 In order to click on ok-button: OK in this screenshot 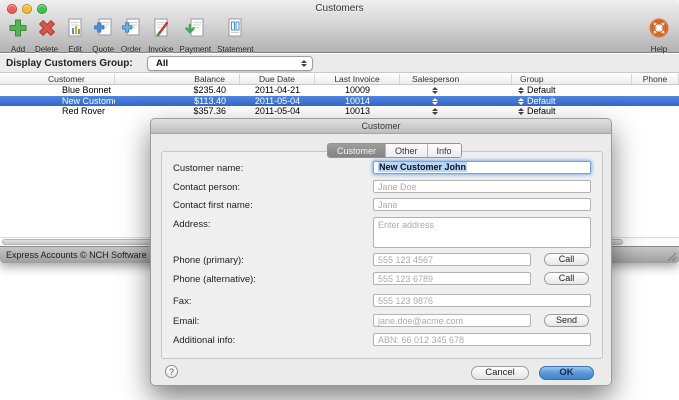, I will do `click(566, 373)`.